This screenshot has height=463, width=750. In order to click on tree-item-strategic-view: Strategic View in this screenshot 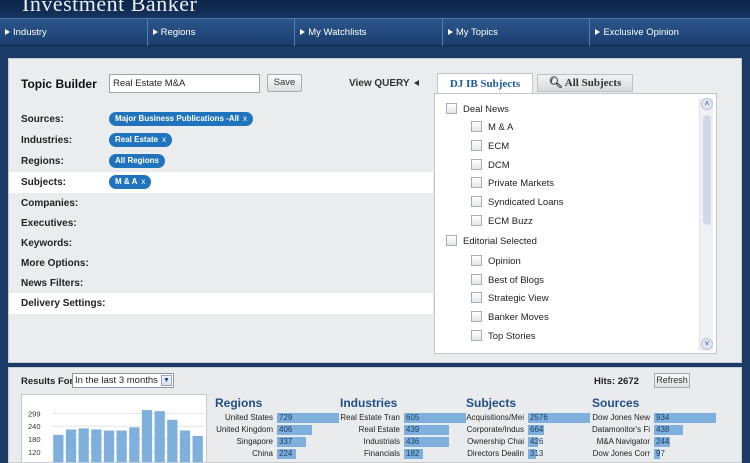, I will do `click(510, 298)`.